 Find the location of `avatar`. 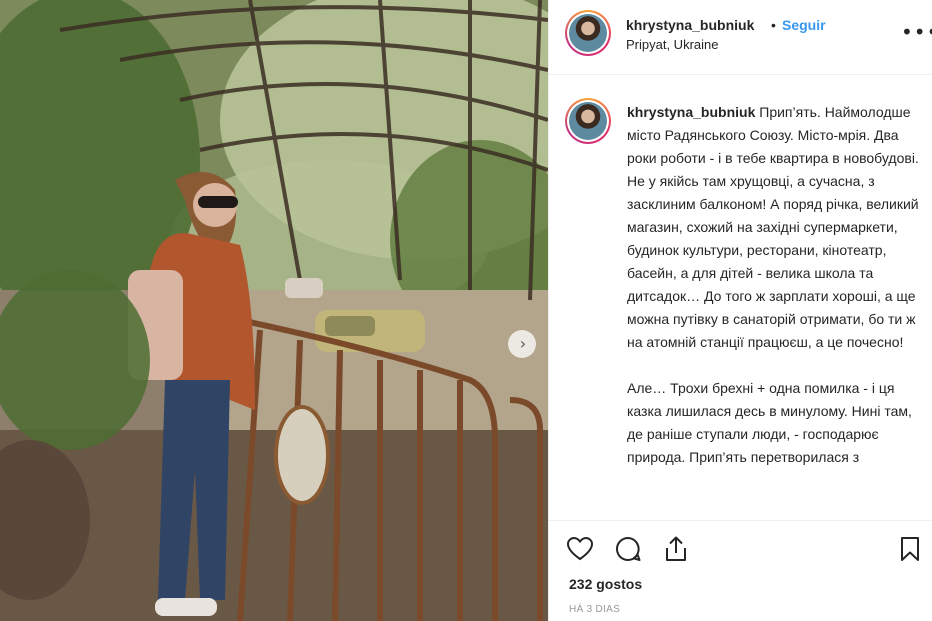

avatar is located at coordinates (588, 33).